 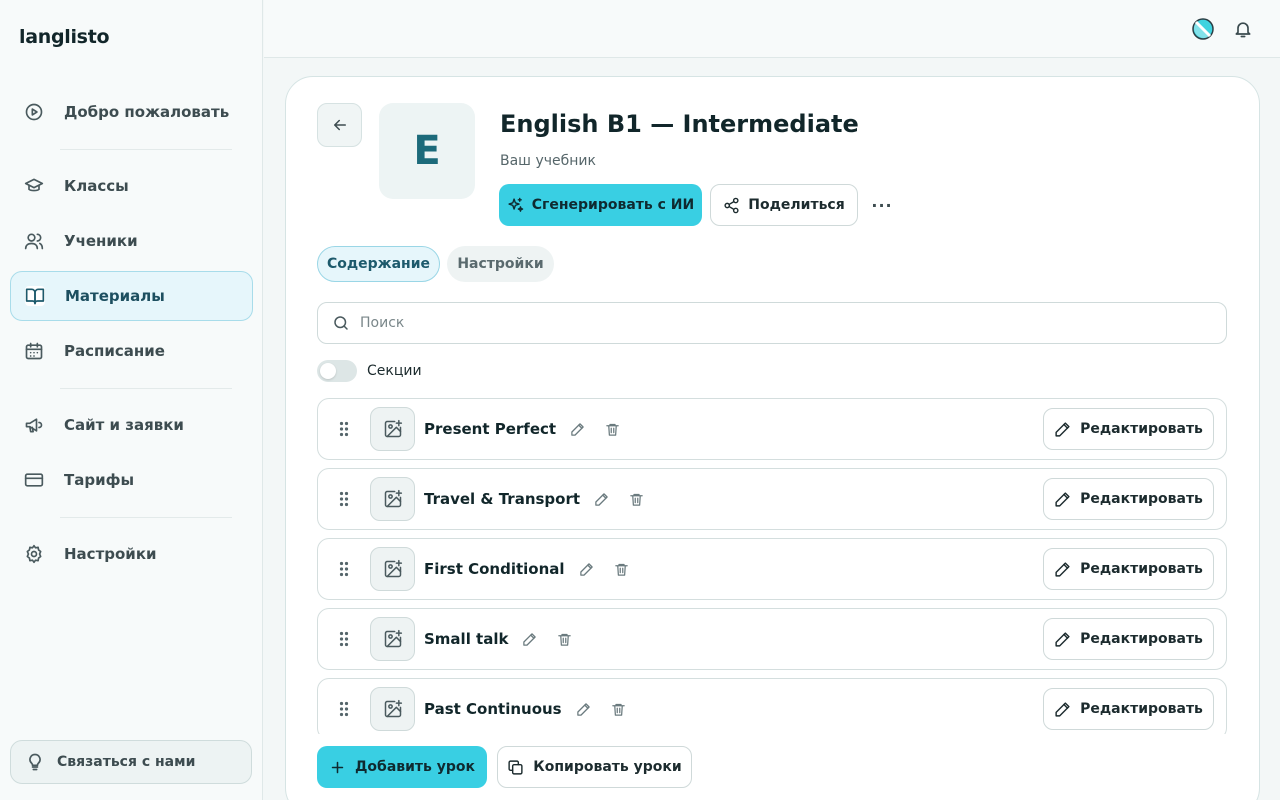 What do you see at coordinates (772, 29) in the screenshot?
I see `topbar` at bounding box center [772, 29].